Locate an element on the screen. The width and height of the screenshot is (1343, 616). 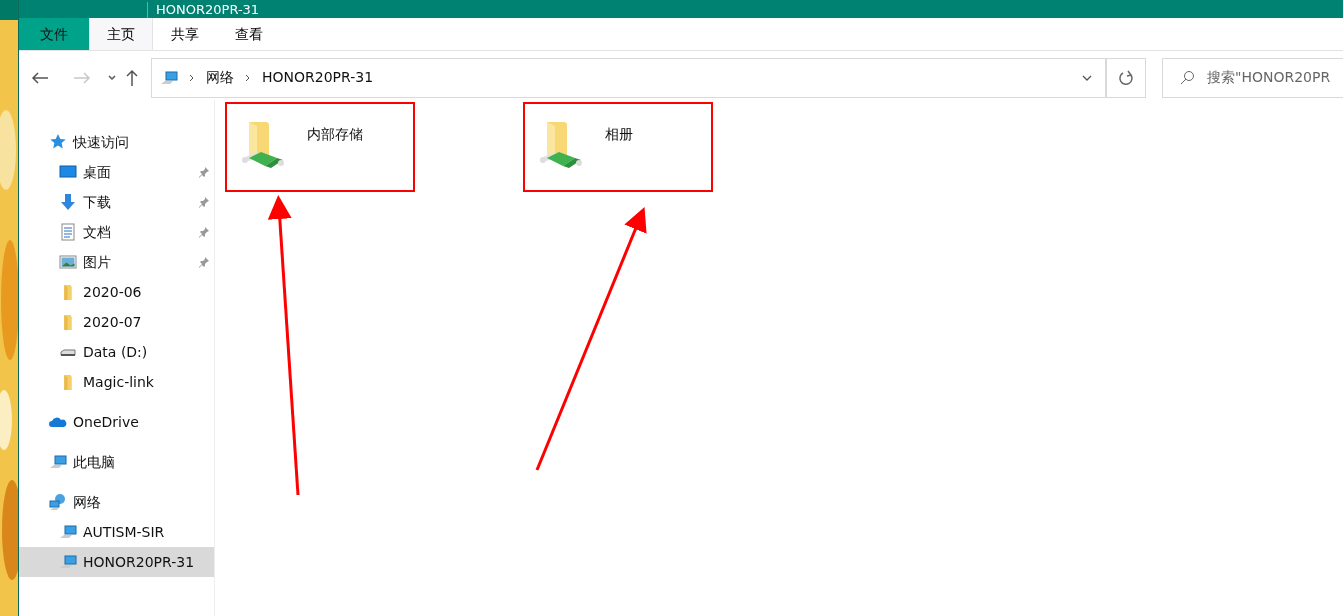
ribbon-tab: 共享 is located at coordinates (185, 34).